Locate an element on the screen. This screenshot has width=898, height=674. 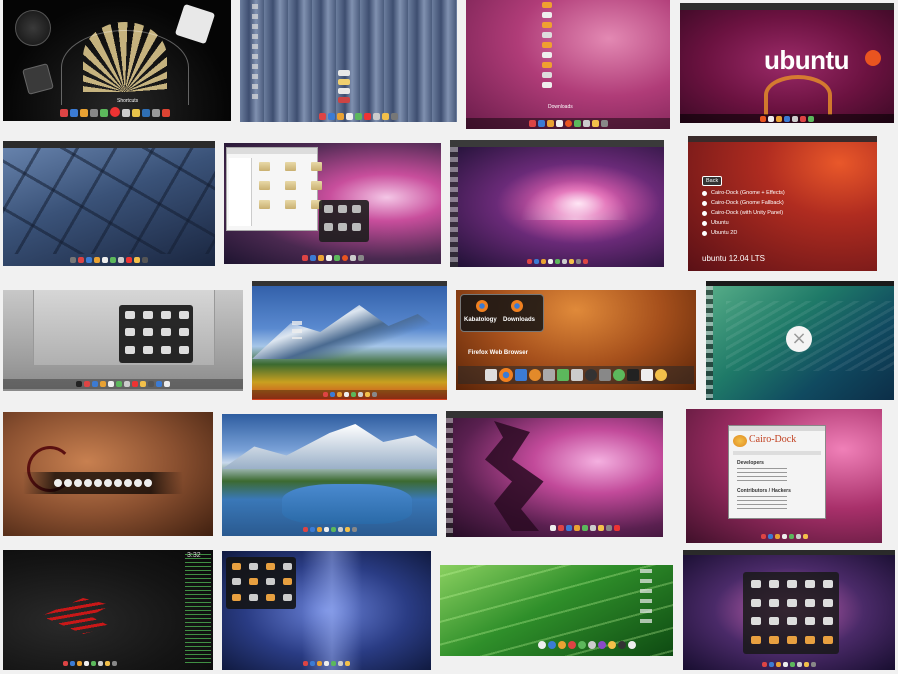
file-manager-window is located at coordinates (274, 189).